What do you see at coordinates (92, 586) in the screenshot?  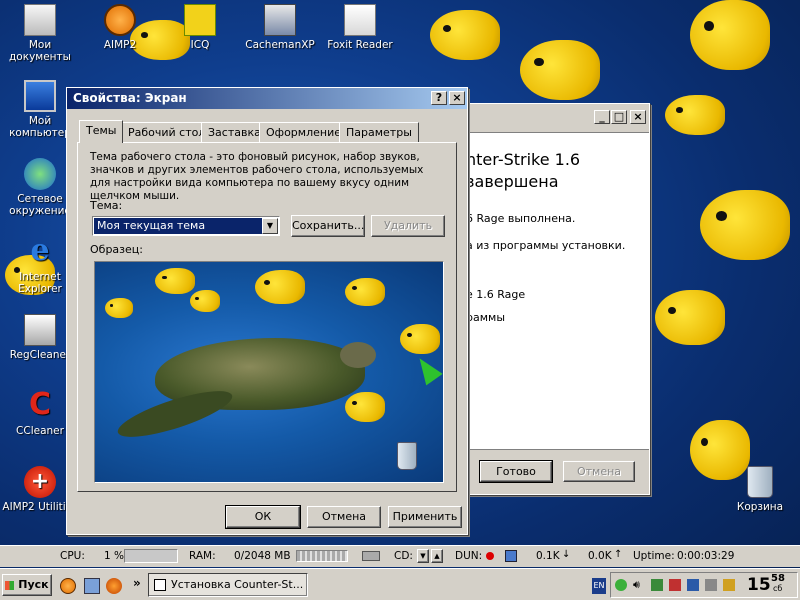 I see `app-quicklaunch-icon` at bounding box center [92, 586].